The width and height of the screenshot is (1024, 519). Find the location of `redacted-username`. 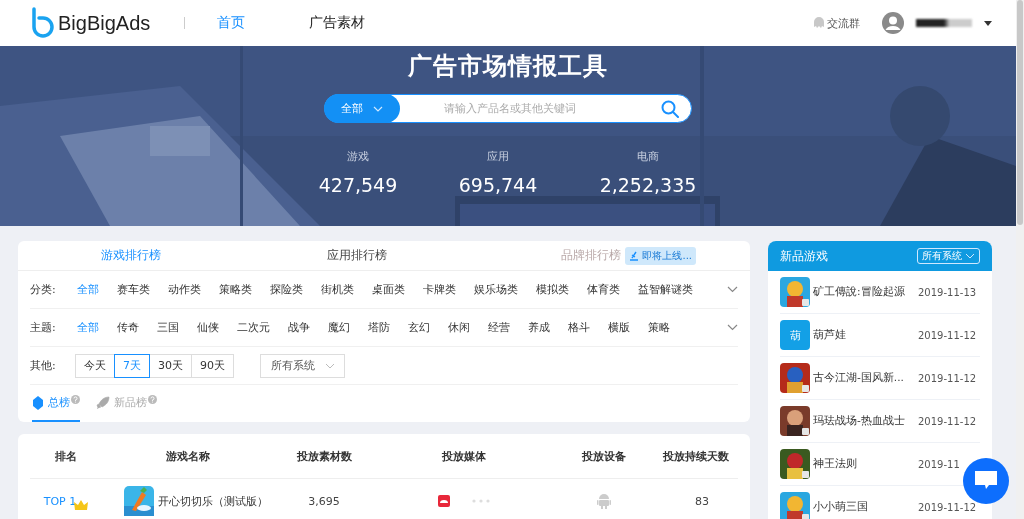

redacted-username is located at coordinates (944, 23).